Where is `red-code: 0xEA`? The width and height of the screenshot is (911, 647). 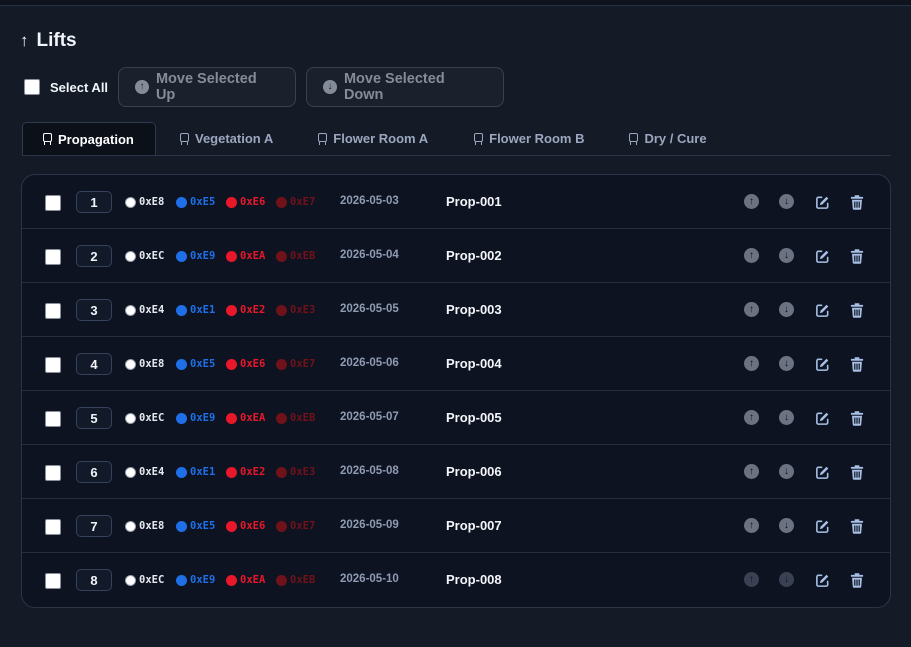
red-code: 0xEA is located at coordinates (245, 580).